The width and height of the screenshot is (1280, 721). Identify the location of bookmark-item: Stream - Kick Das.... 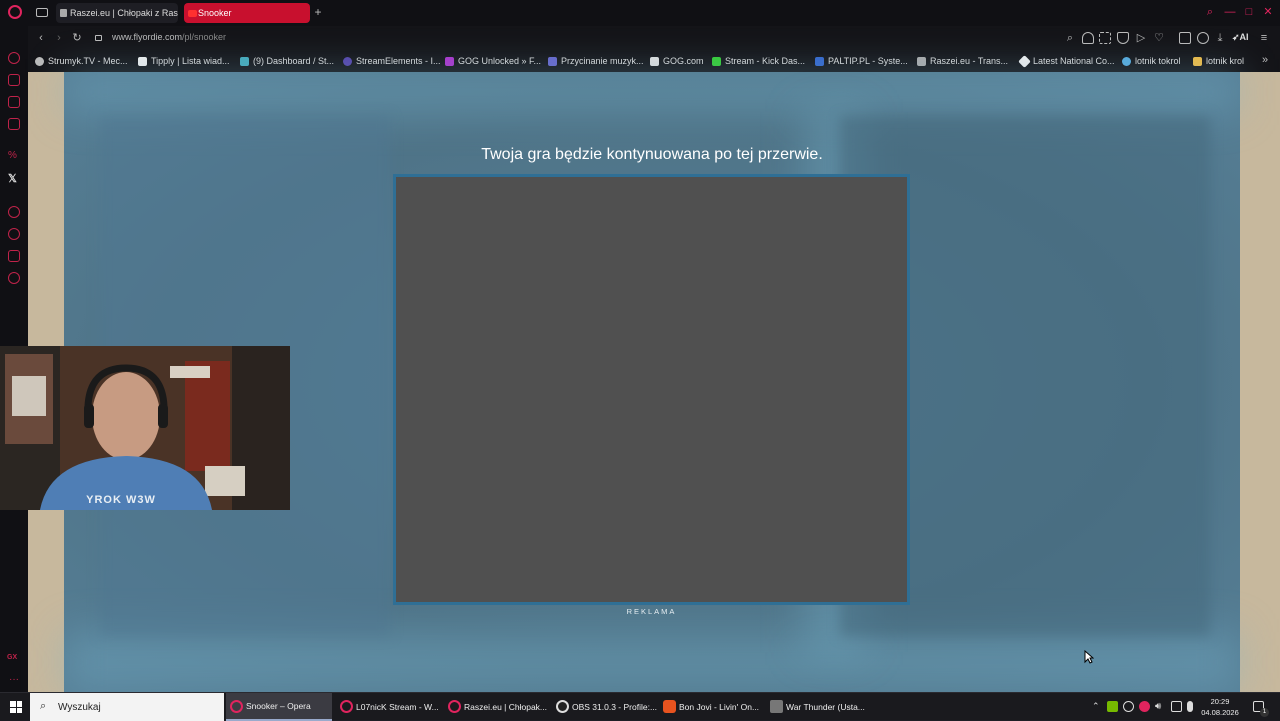
(758, 61).